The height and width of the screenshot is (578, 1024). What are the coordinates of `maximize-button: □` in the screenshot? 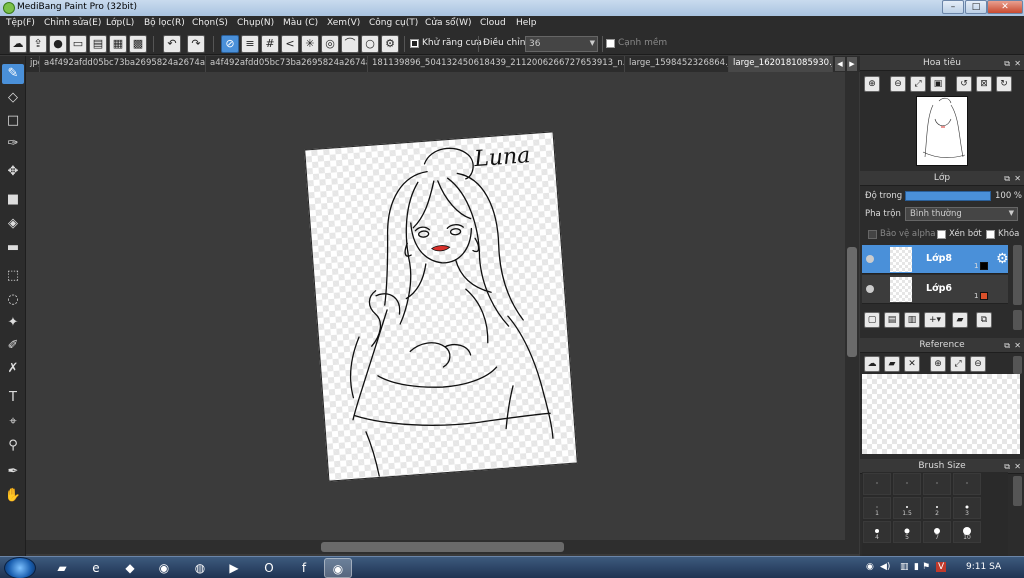 It's located at (976, 7).